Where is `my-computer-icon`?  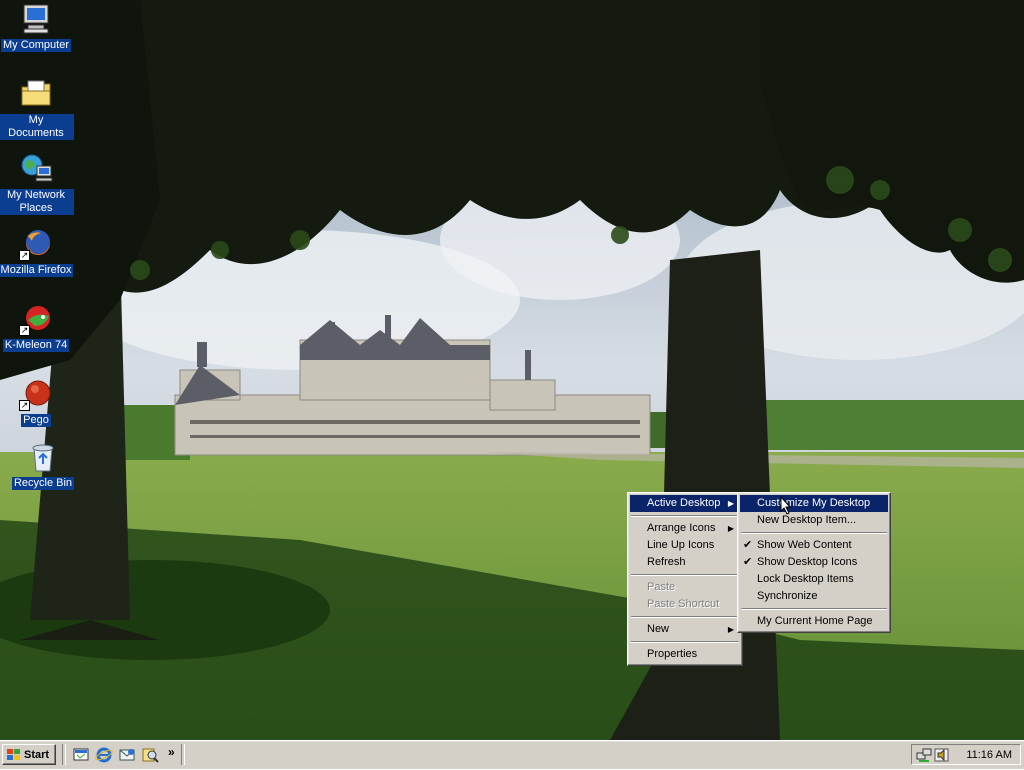
my-computer-icon is located at coordinates (36, 19).